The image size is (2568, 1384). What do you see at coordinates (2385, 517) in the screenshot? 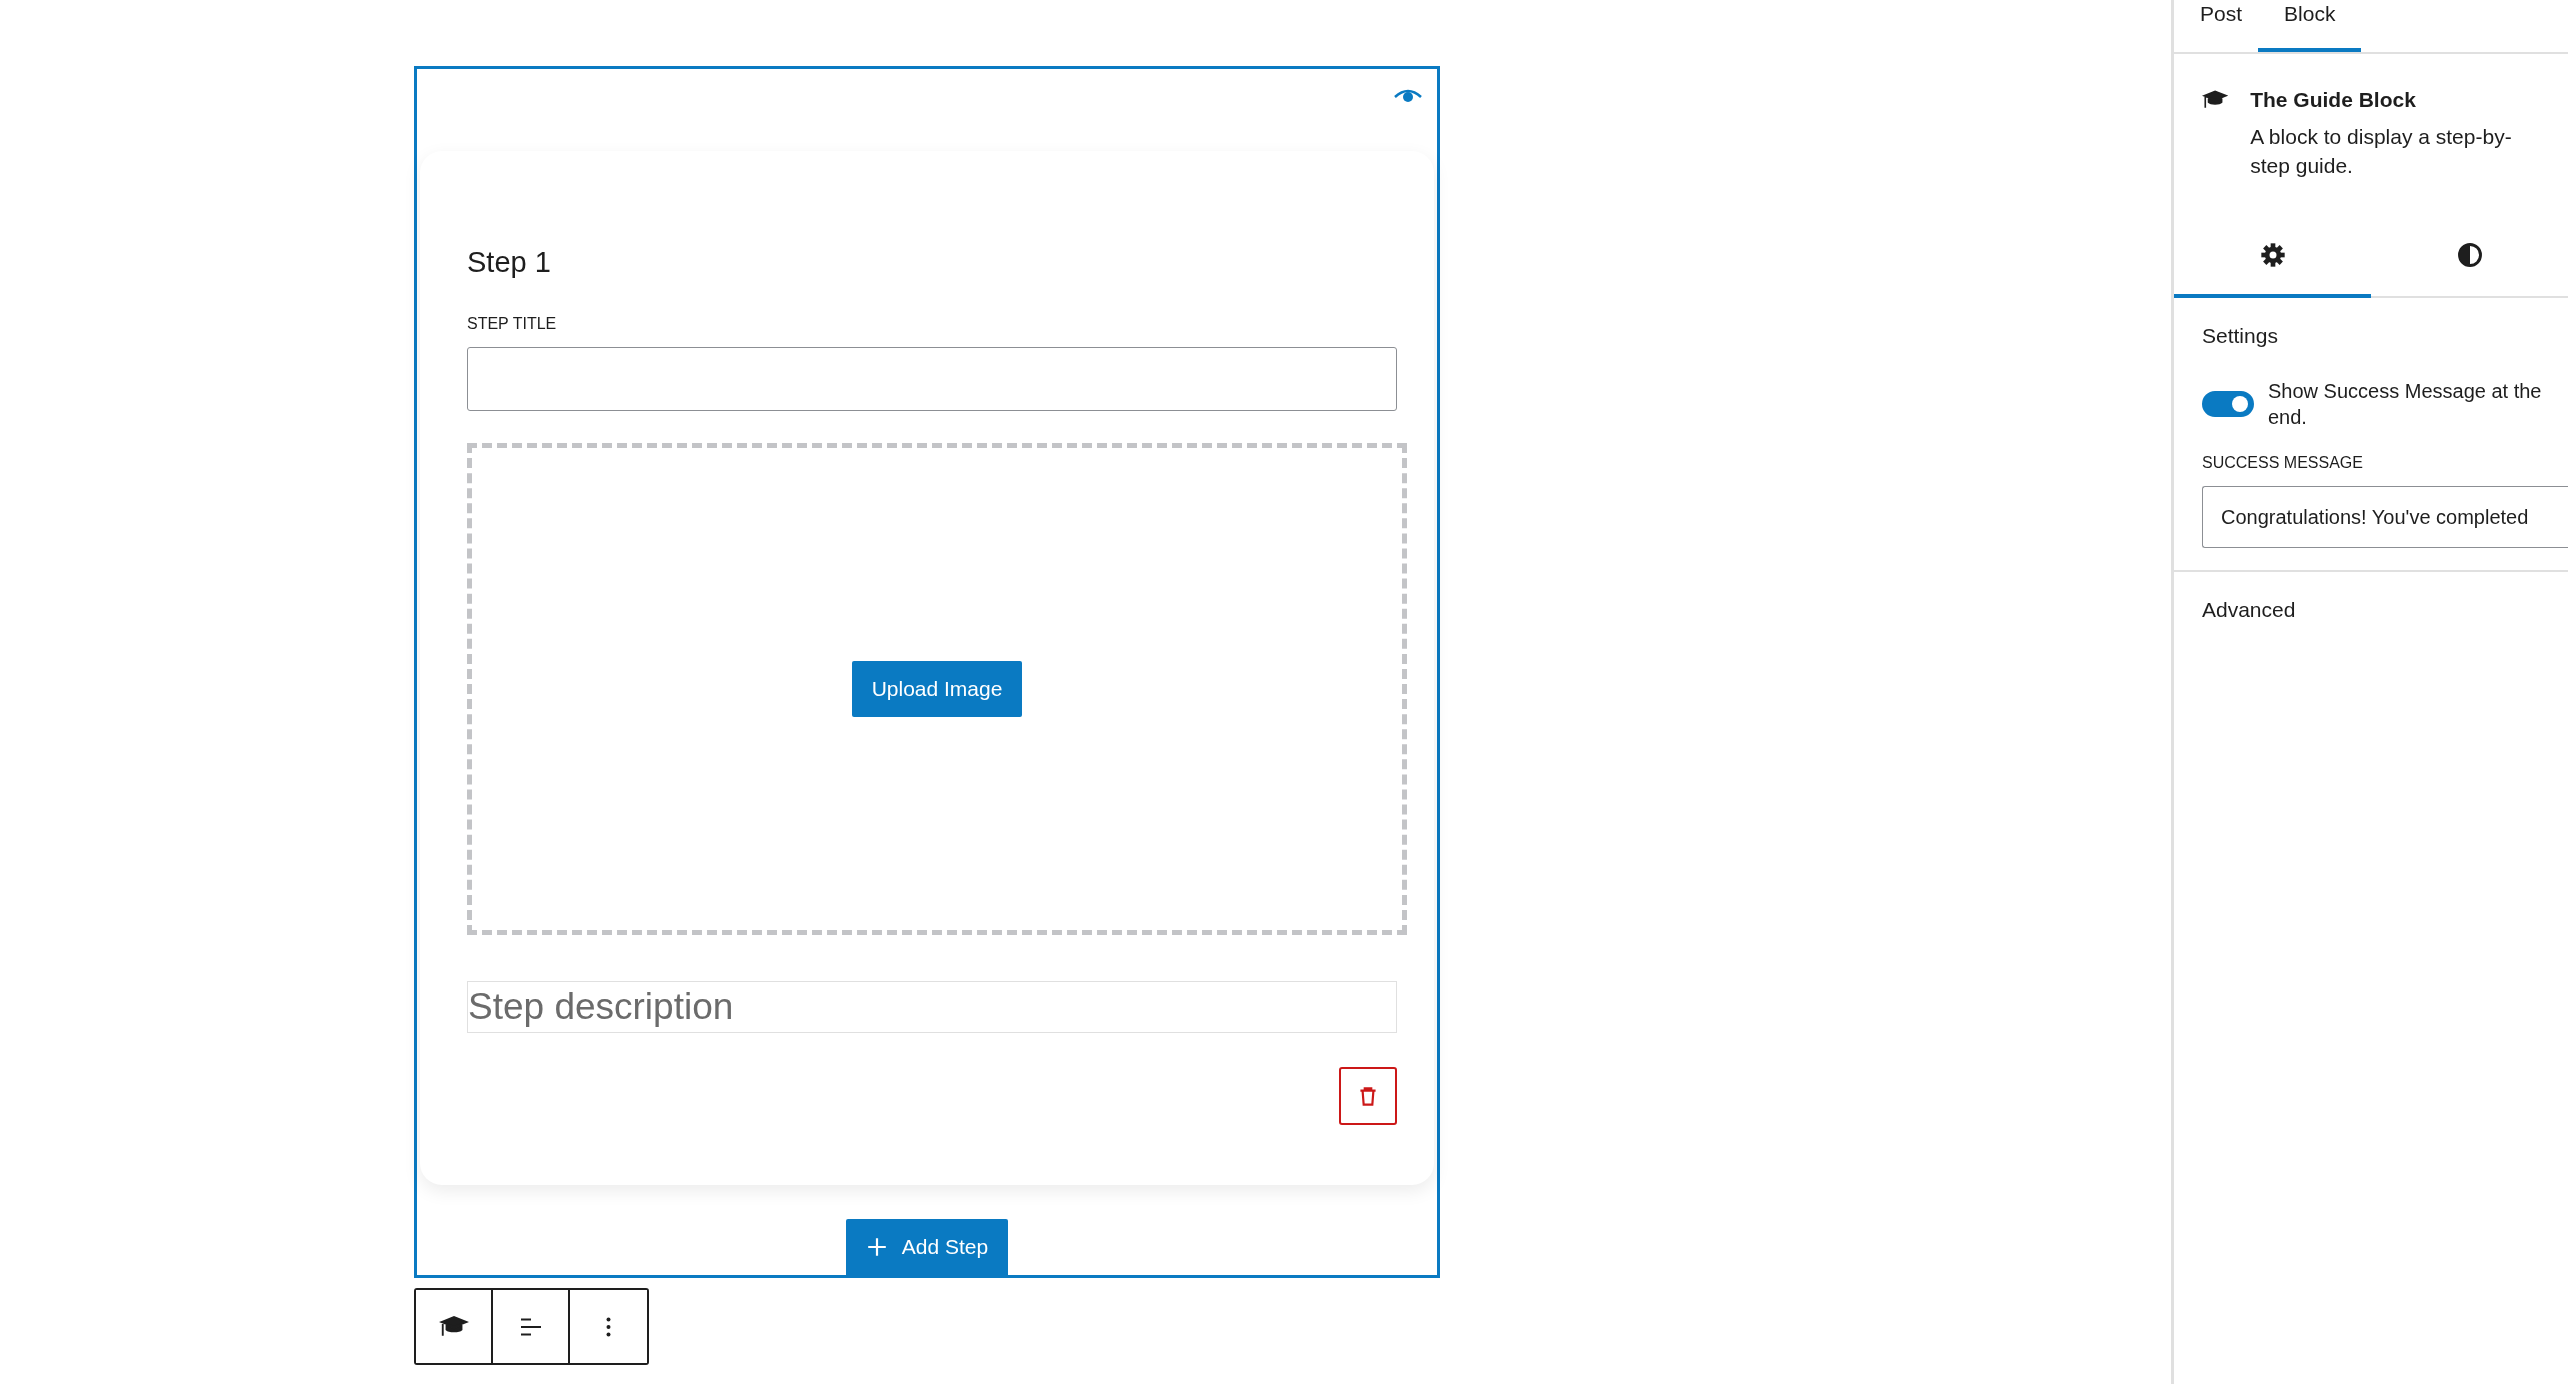
I see `success-message-field: Congratulations! You've completed` at bounding box center [2385, 517].